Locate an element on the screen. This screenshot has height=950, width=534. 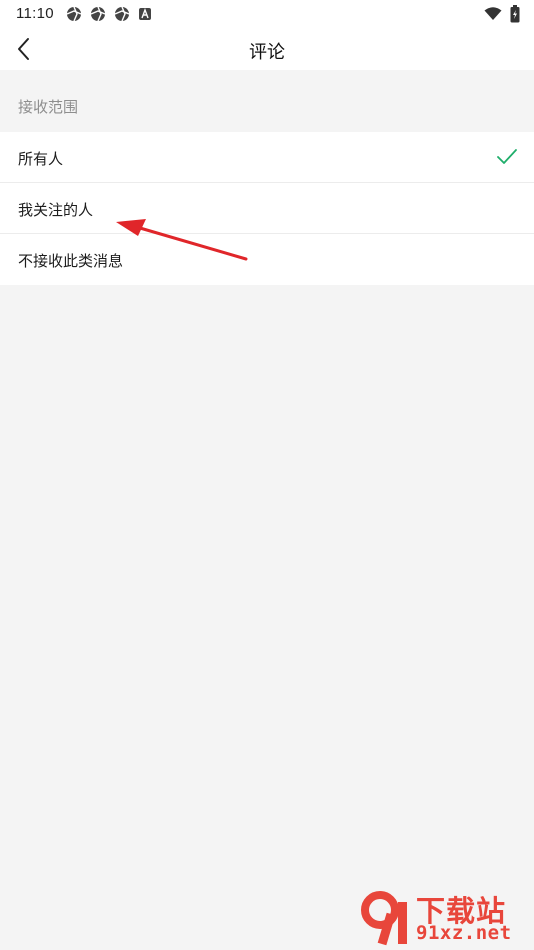
app-header: 评论 is located at coordinates (267, 49).